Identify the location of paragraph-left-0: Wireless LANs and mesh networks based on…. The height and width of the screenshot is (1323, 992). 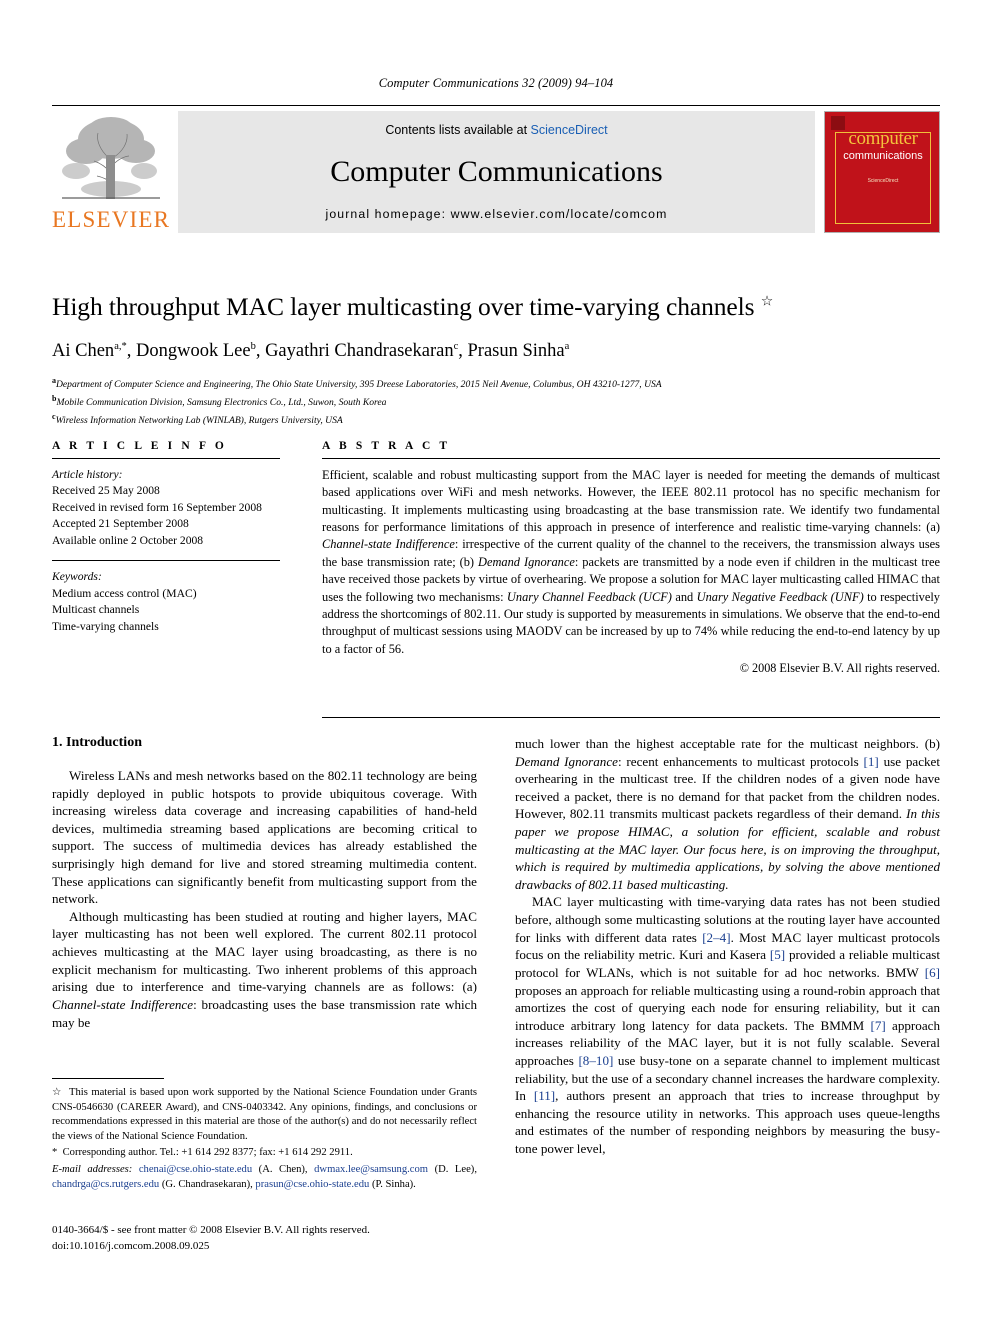
(264, 837).